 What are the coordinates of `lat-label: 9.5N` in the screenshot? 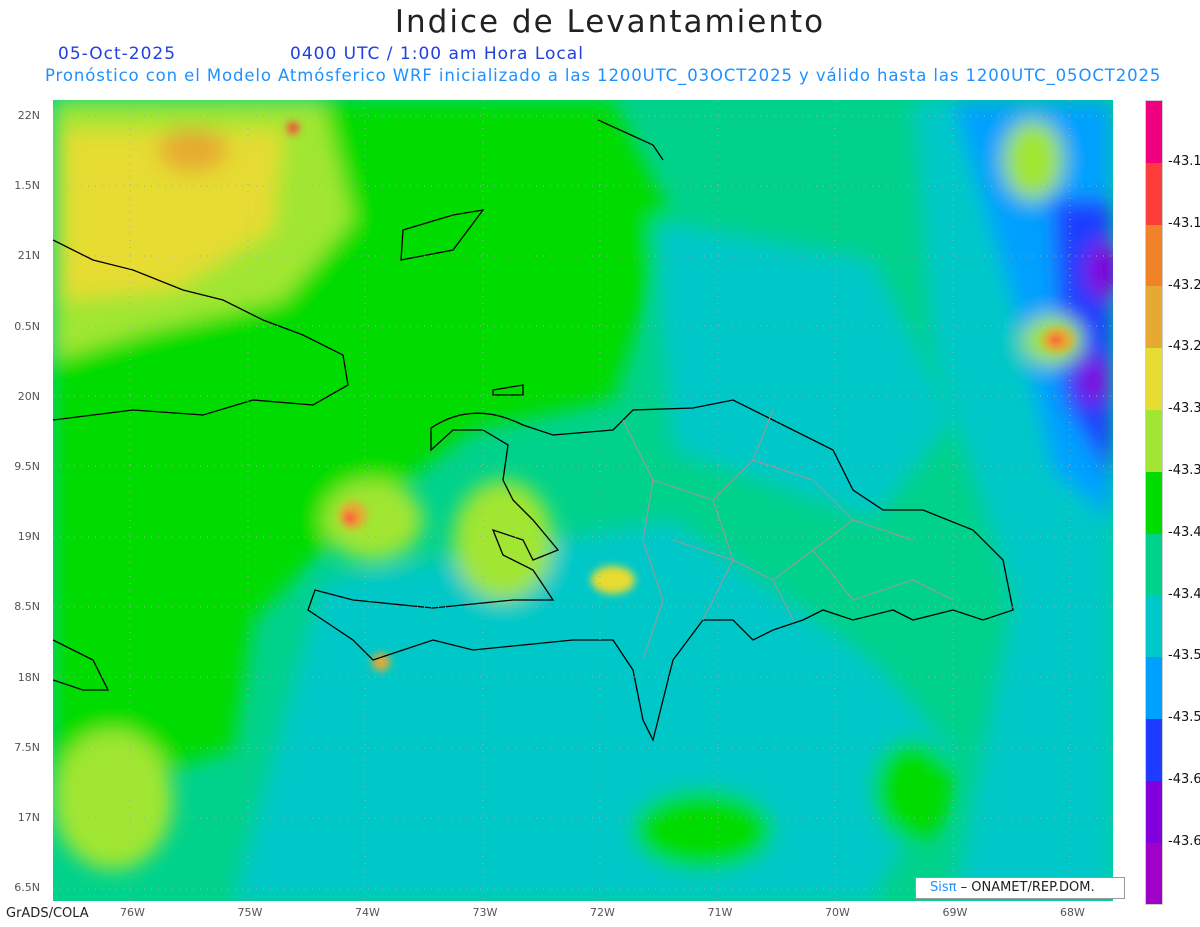 It's located at (27, 466).